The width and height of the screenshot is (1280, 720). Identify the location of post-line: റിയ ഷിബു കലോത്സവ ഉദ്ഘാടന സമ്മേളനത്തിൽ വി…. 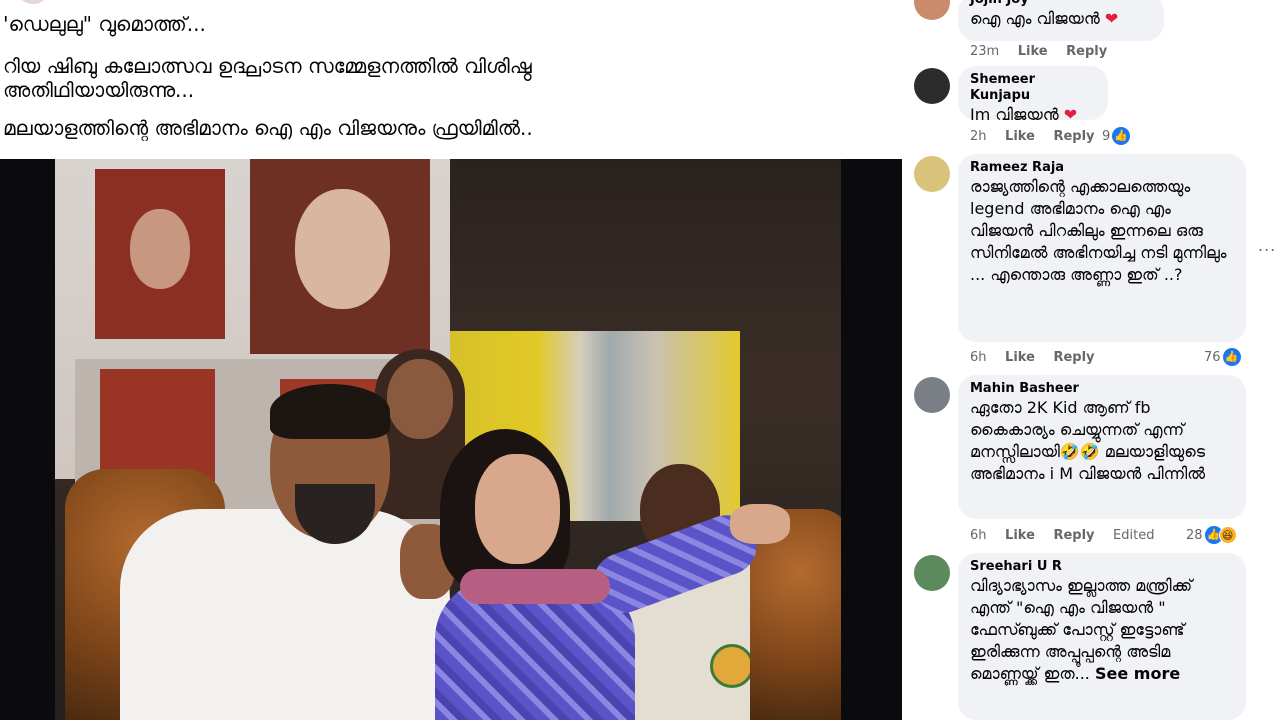
(267, 78).